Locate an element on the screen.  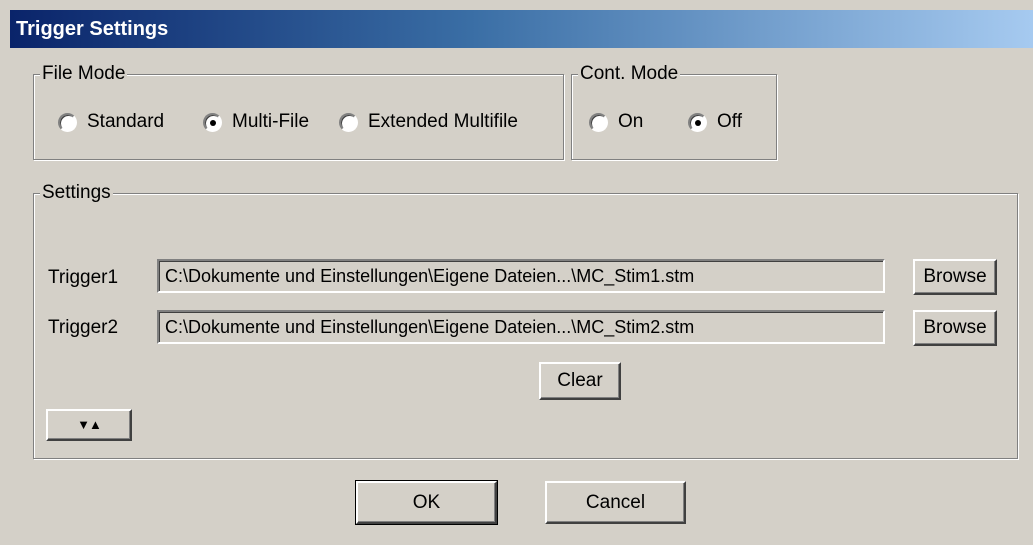
window-title: Trigger Settings is located at coordinates (92, 29).